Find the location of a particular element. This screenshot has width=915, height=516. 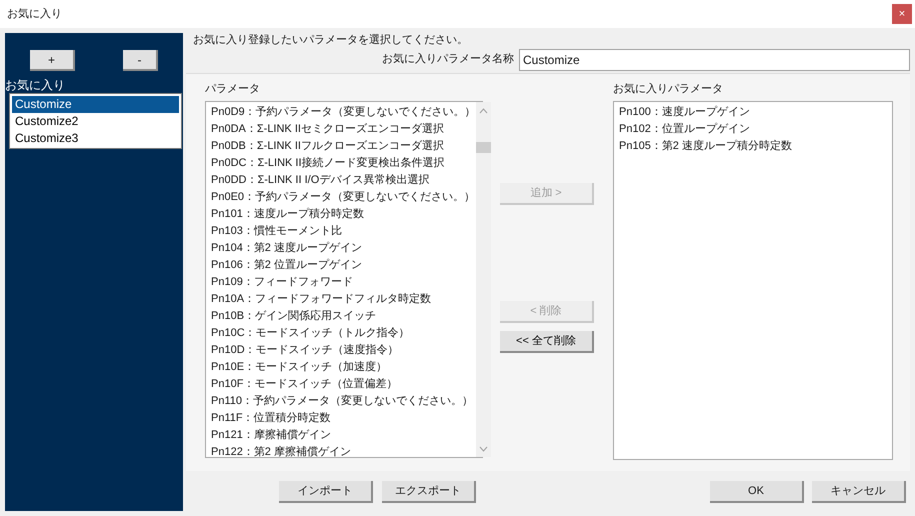

parameter-item: Pn103：慣性モーメント比 is located at coordinates (276, 231).